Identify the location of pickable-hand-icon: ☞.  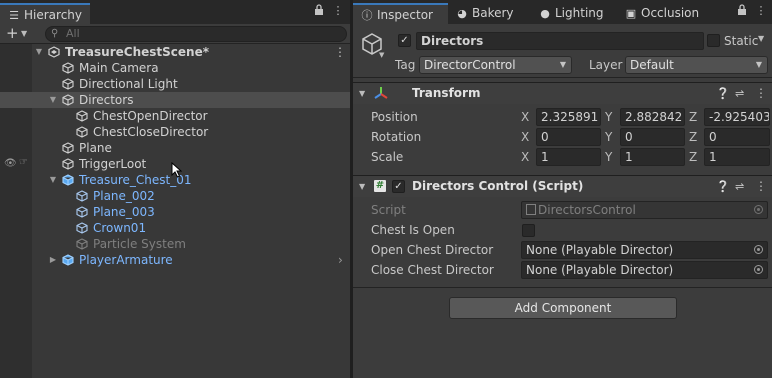
(23, 162).